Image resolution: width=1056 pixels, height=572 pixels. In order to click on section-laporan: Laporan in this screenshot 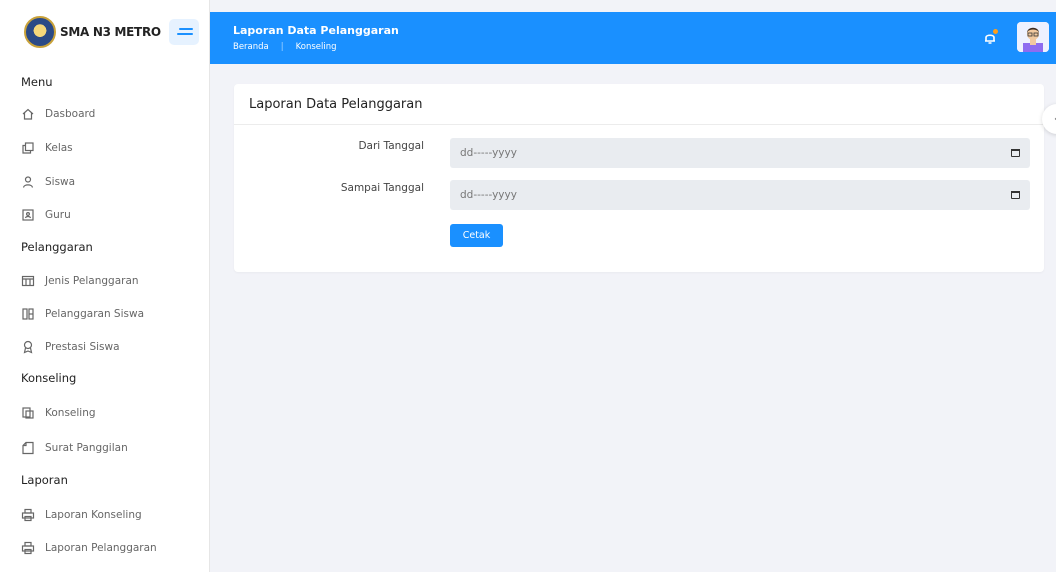, I will do `click(44, 480)`.